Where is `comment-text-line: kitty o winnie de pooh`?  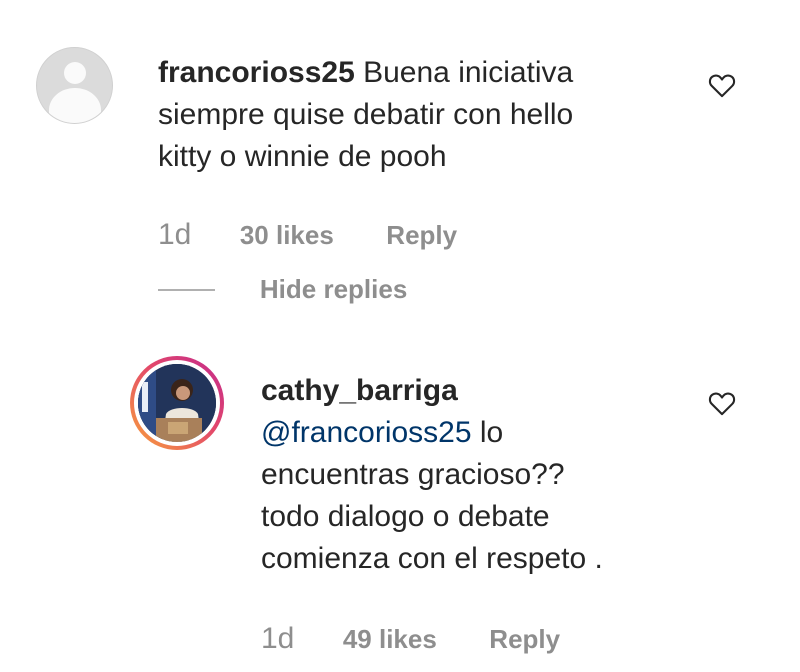
comment-text-line: kitty o winnie de pooh is located at coordinates (302, 156).